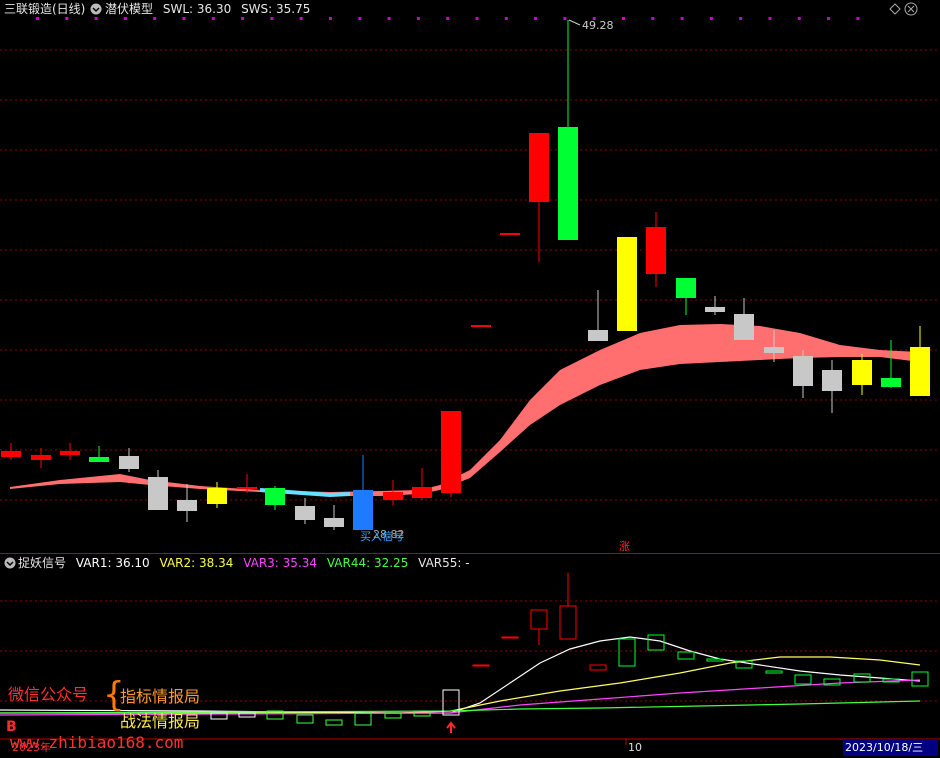 This screenshot has height=758, width=940. Describe the element at coordinates (280, 563) in the screenshot. I see `var3-value: VAR3: 35.34` at that location.